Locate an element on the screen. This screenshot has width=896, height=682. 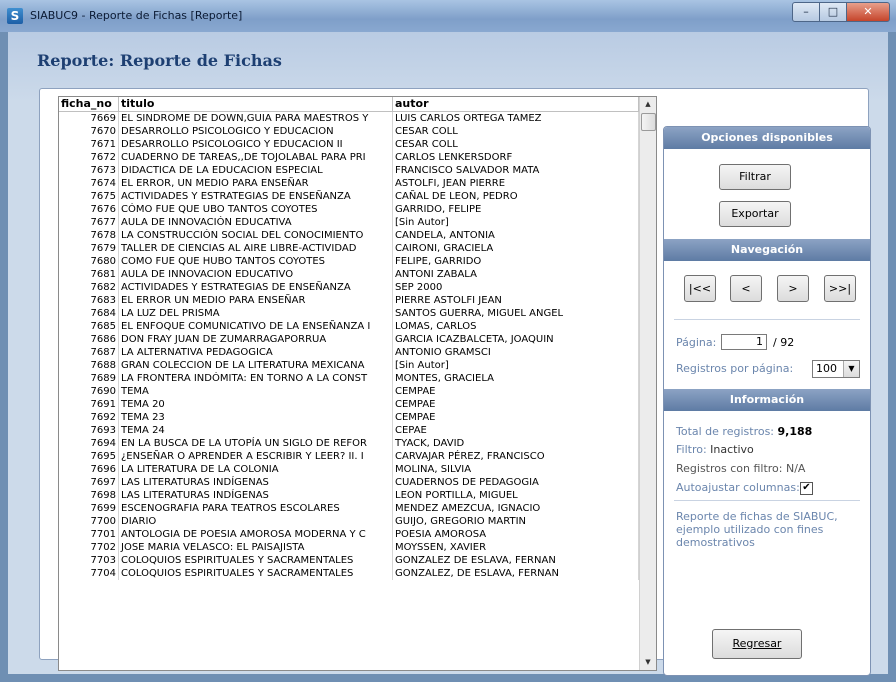
table-row: 7691 TEMA 20 CEMPAE is located at coordinates (349, 404).